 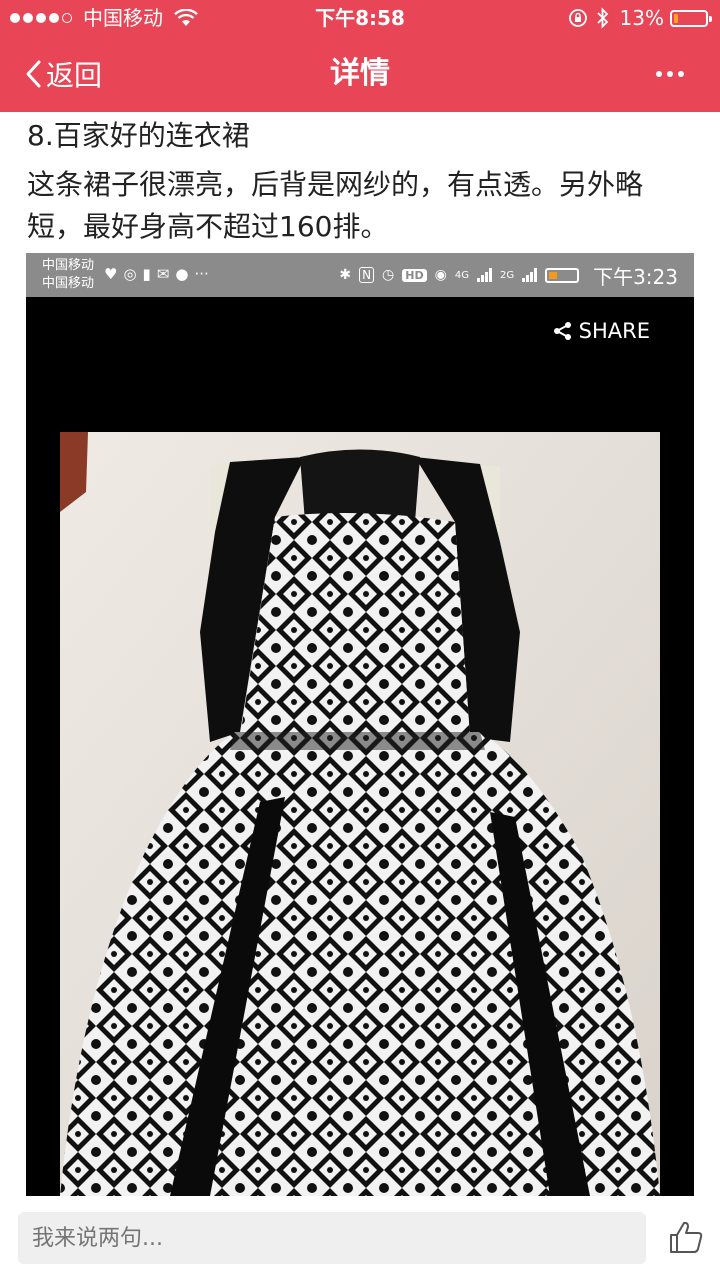 I want to click on share-label: SHARE, so click(x=614, y=331).